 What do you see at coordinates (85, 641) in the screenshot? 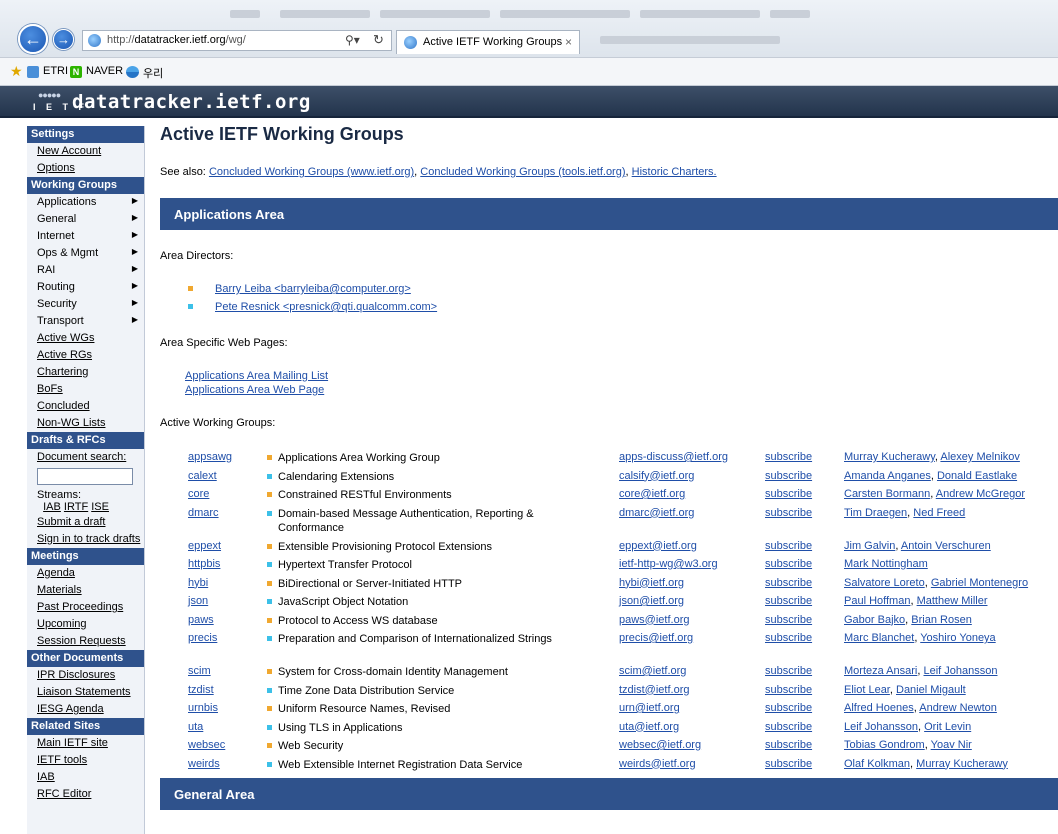
I see `sidebar-item-session-requests: Session Requests` at bounding box center [85, 641].